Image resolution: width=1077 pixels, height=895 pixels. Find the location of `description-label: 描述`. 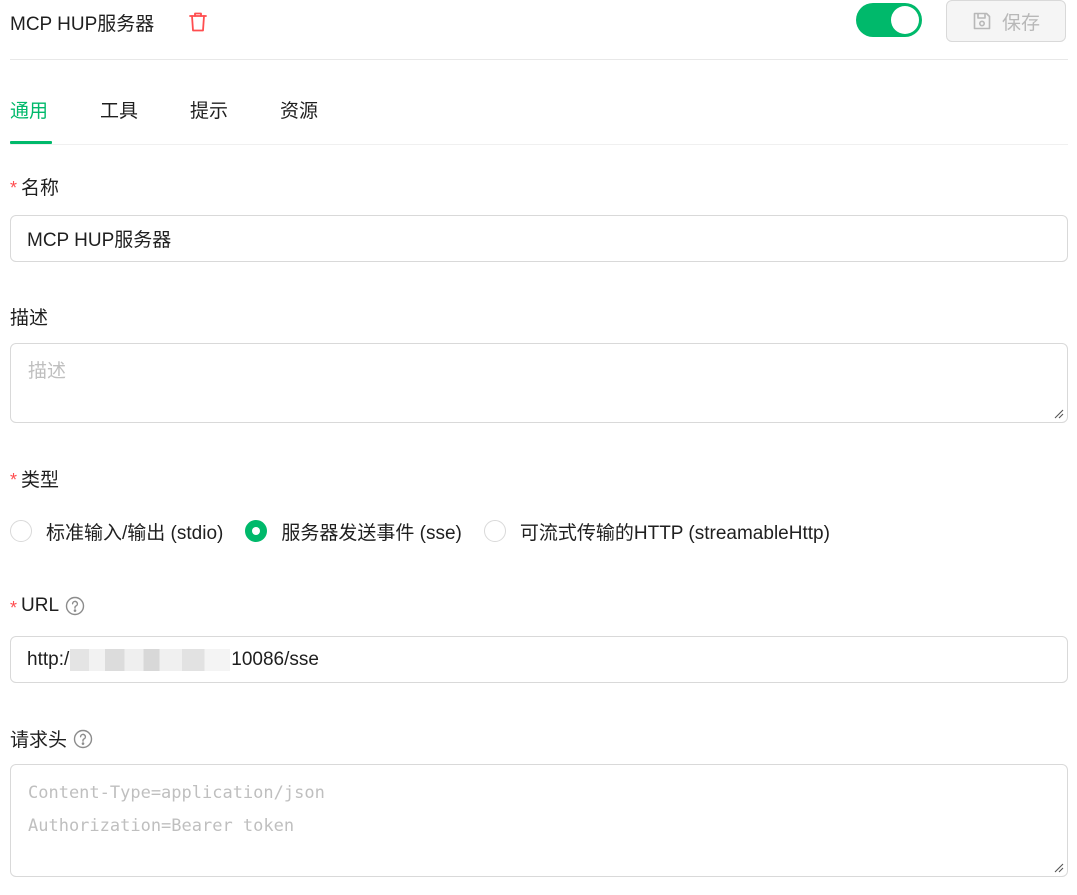

description-label: 描述 is located at coordinates (29, 318).